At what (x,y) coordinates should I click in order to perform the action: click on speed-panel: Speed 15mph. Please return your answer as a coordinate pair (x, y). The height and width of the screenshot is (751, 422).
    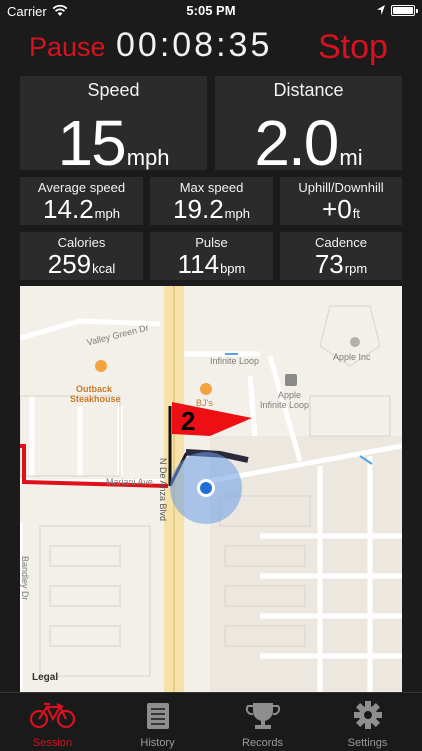
    Looking at the image, I should click on (113, 127).